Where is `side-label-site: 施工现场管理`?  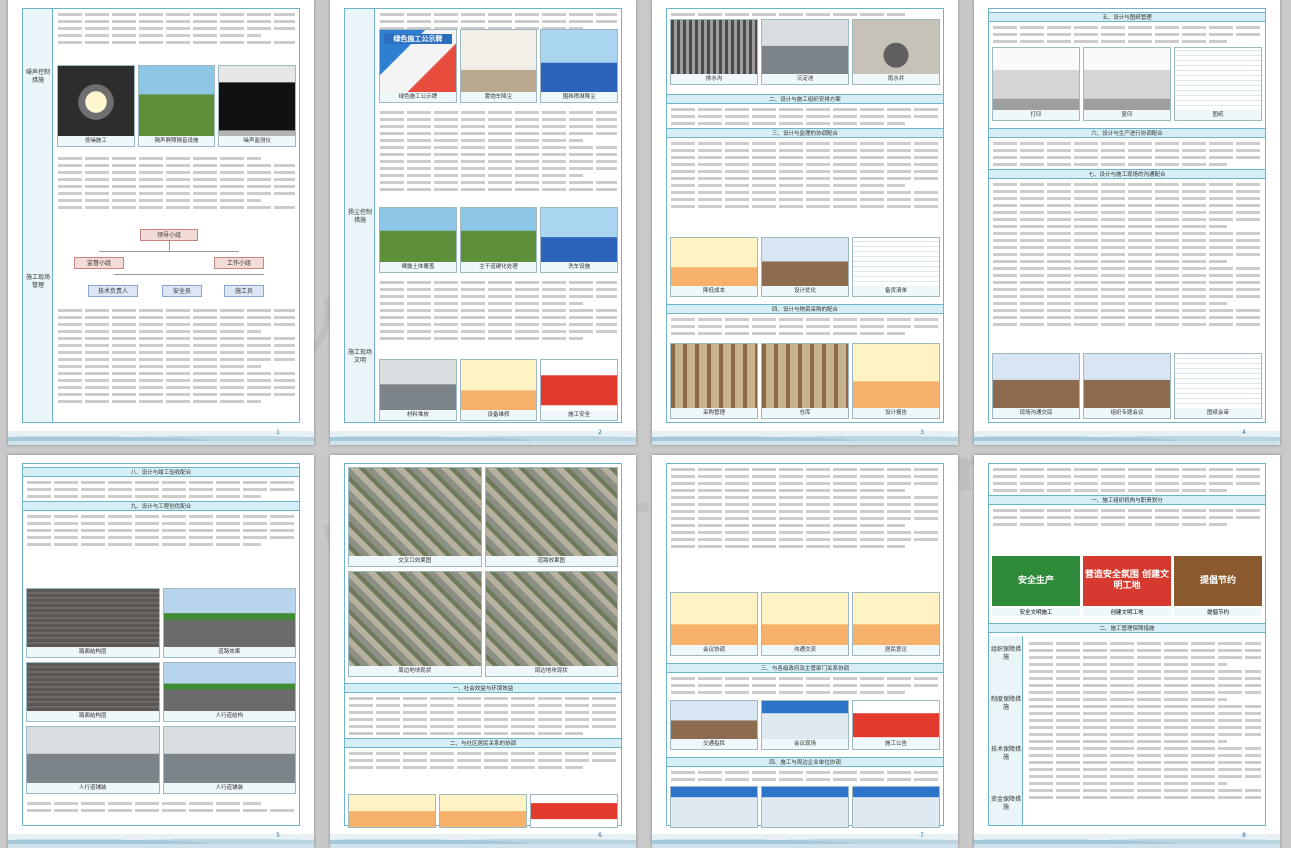
side-label-site: 施工现场管理 is located at coordinates (37, 281).